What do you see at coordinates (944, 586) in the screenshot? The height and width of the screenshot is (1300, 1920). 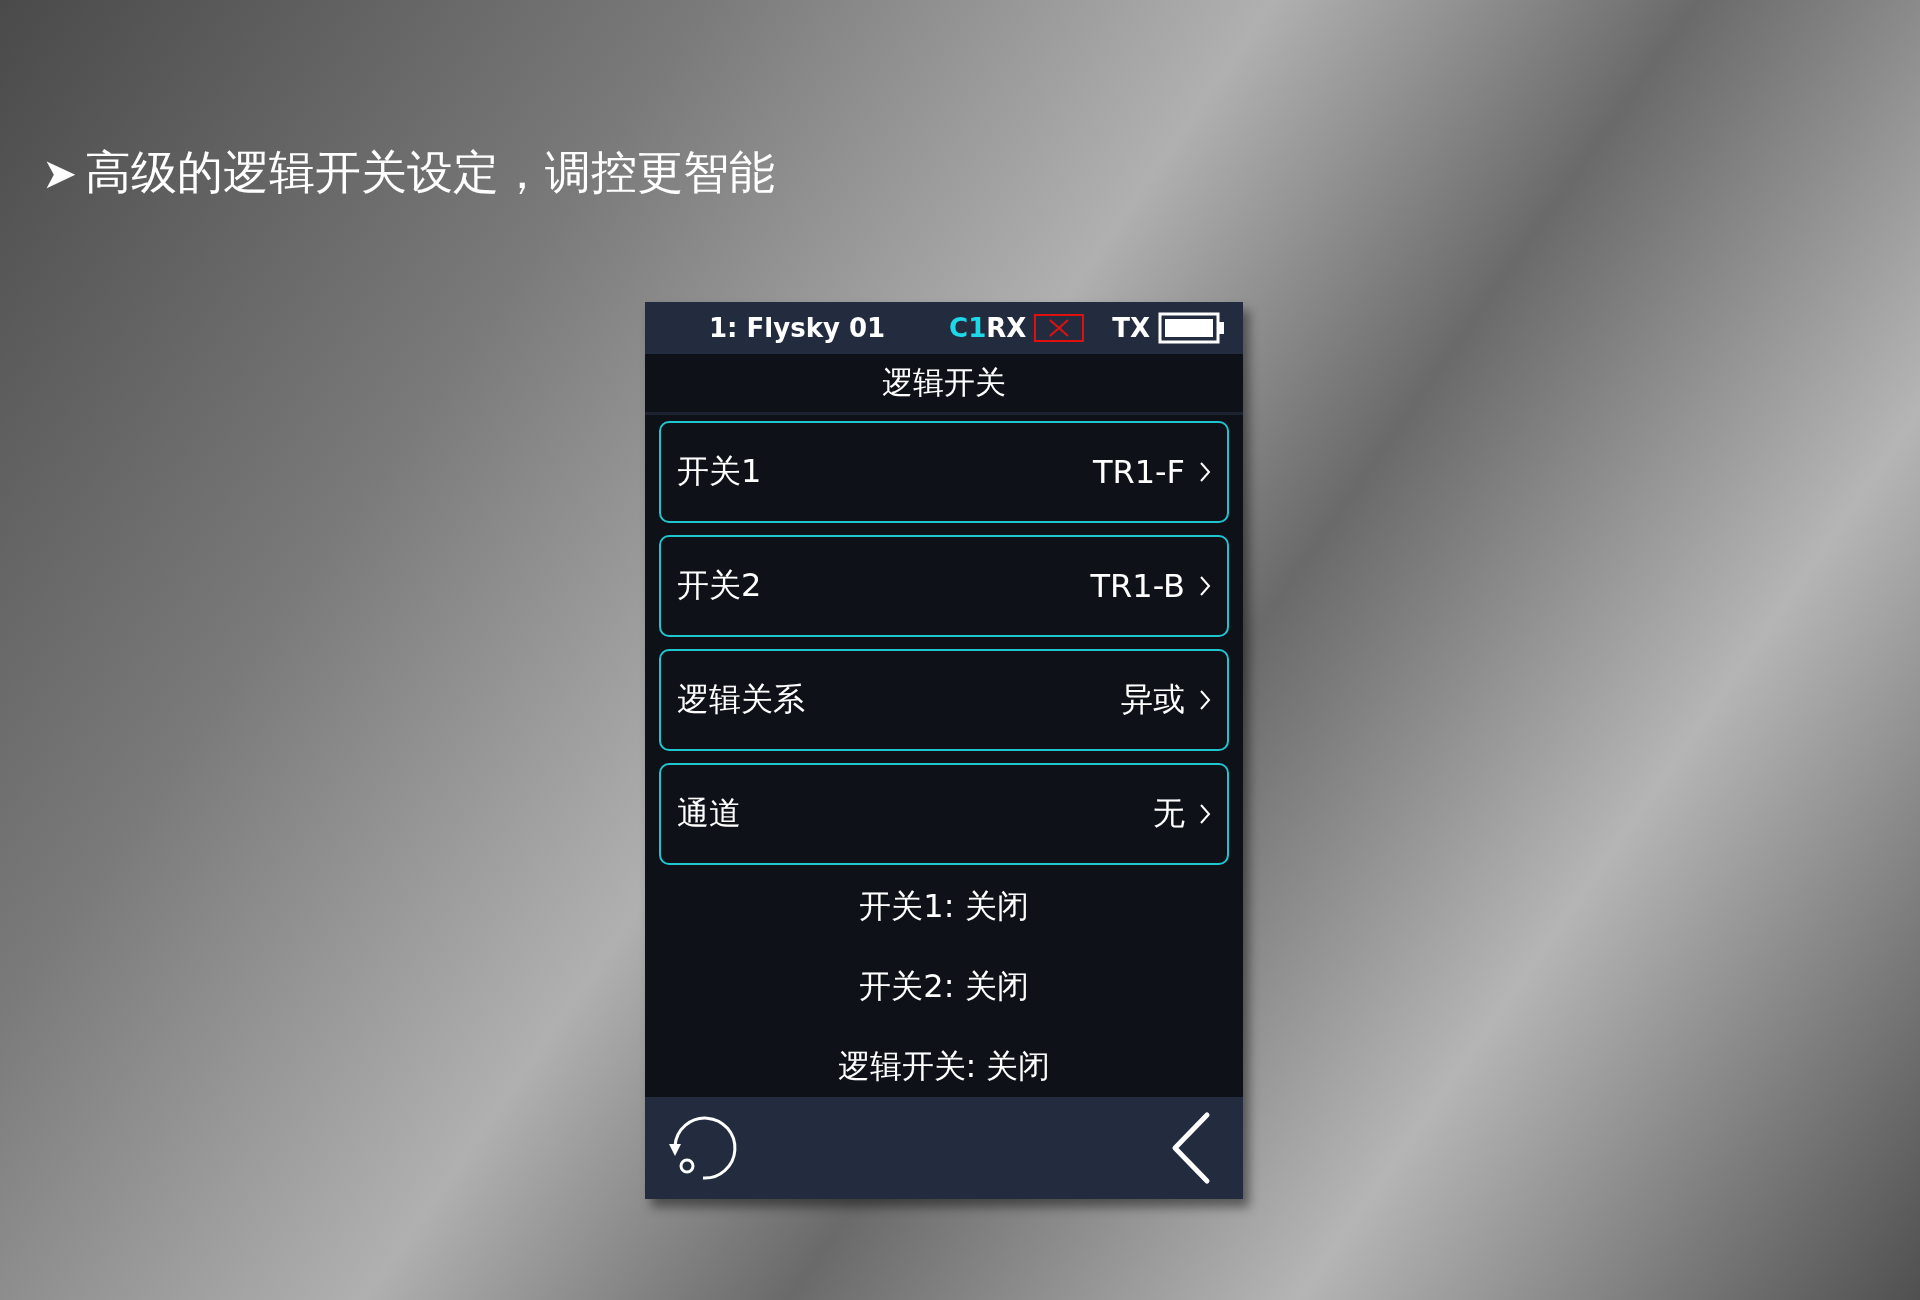 I see `setting-row: 开关2 TR1-B` at bounding box center [944, 586].